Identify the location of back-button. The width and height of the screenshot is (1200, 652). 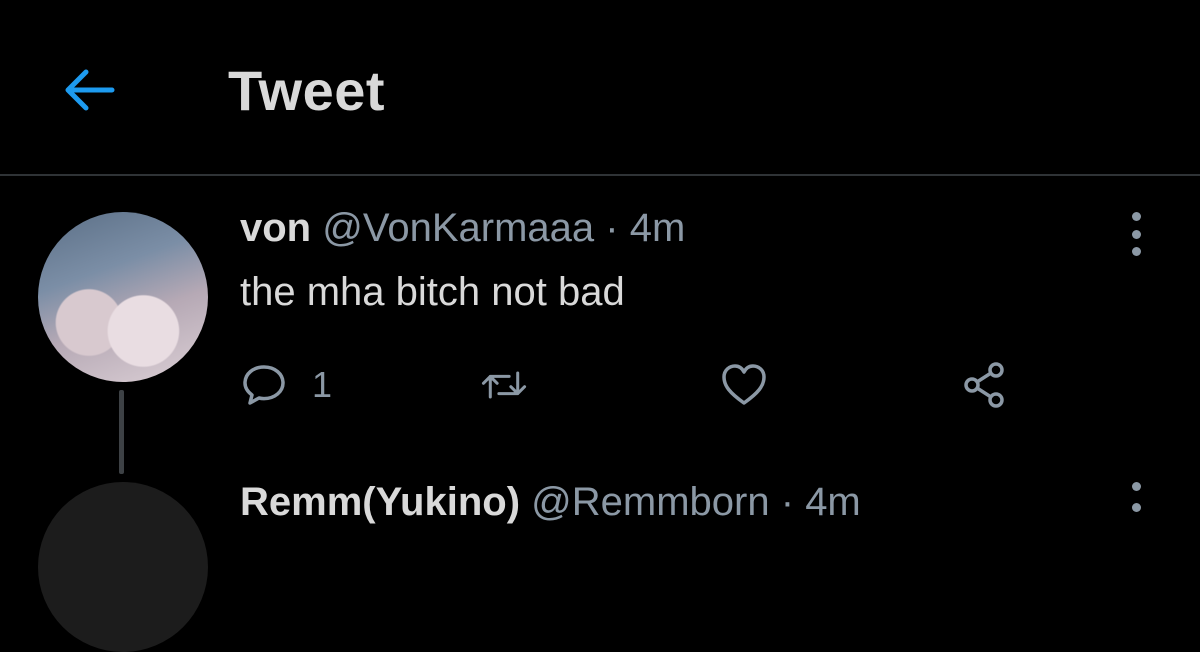
(88, 90).